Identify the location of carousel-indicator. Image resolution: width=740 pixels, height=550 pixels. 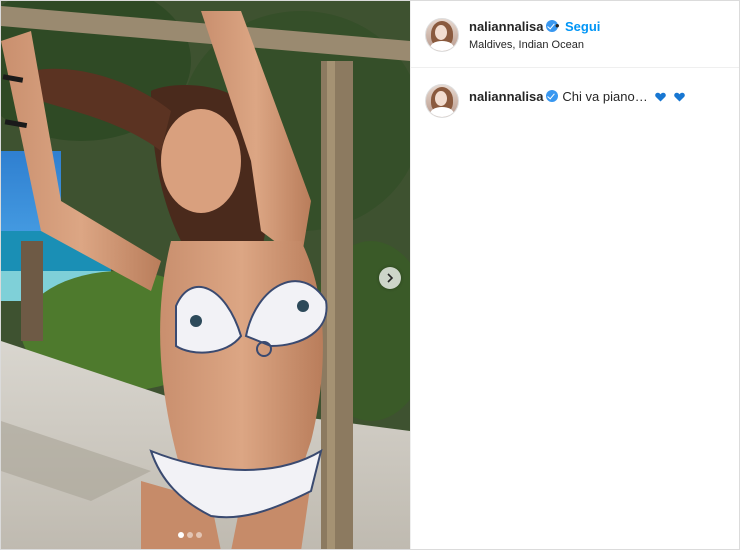
(190, 535).